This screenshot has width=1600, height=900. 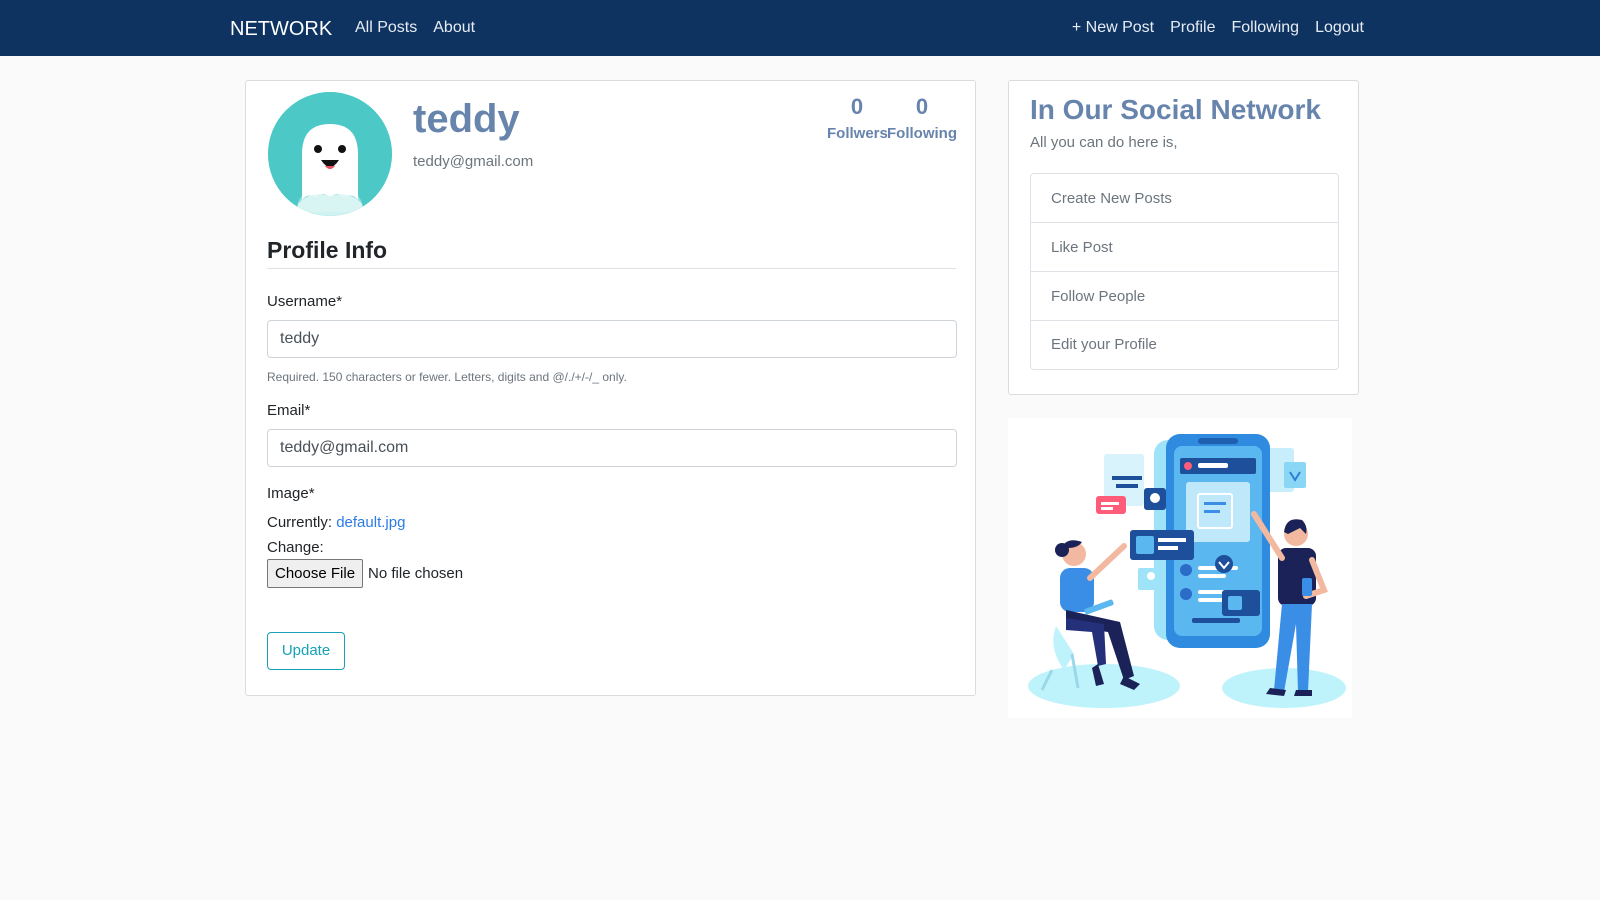 I want to click on followers-count: 0, so click(x=857, y=106).